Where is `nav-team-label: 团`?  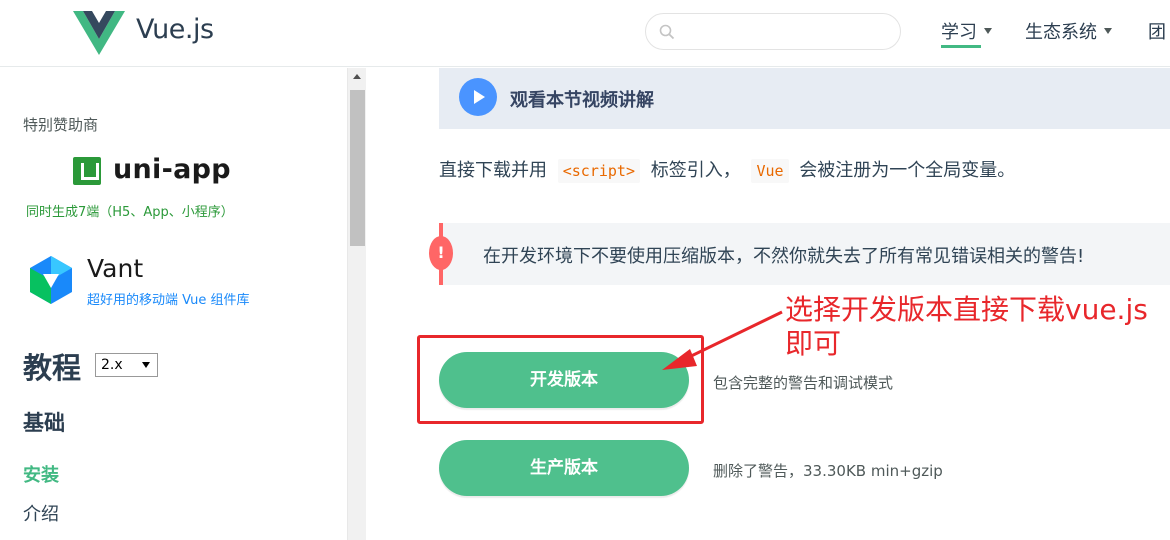 nav-team-label: 团 is located at coordinates (1157, 32).